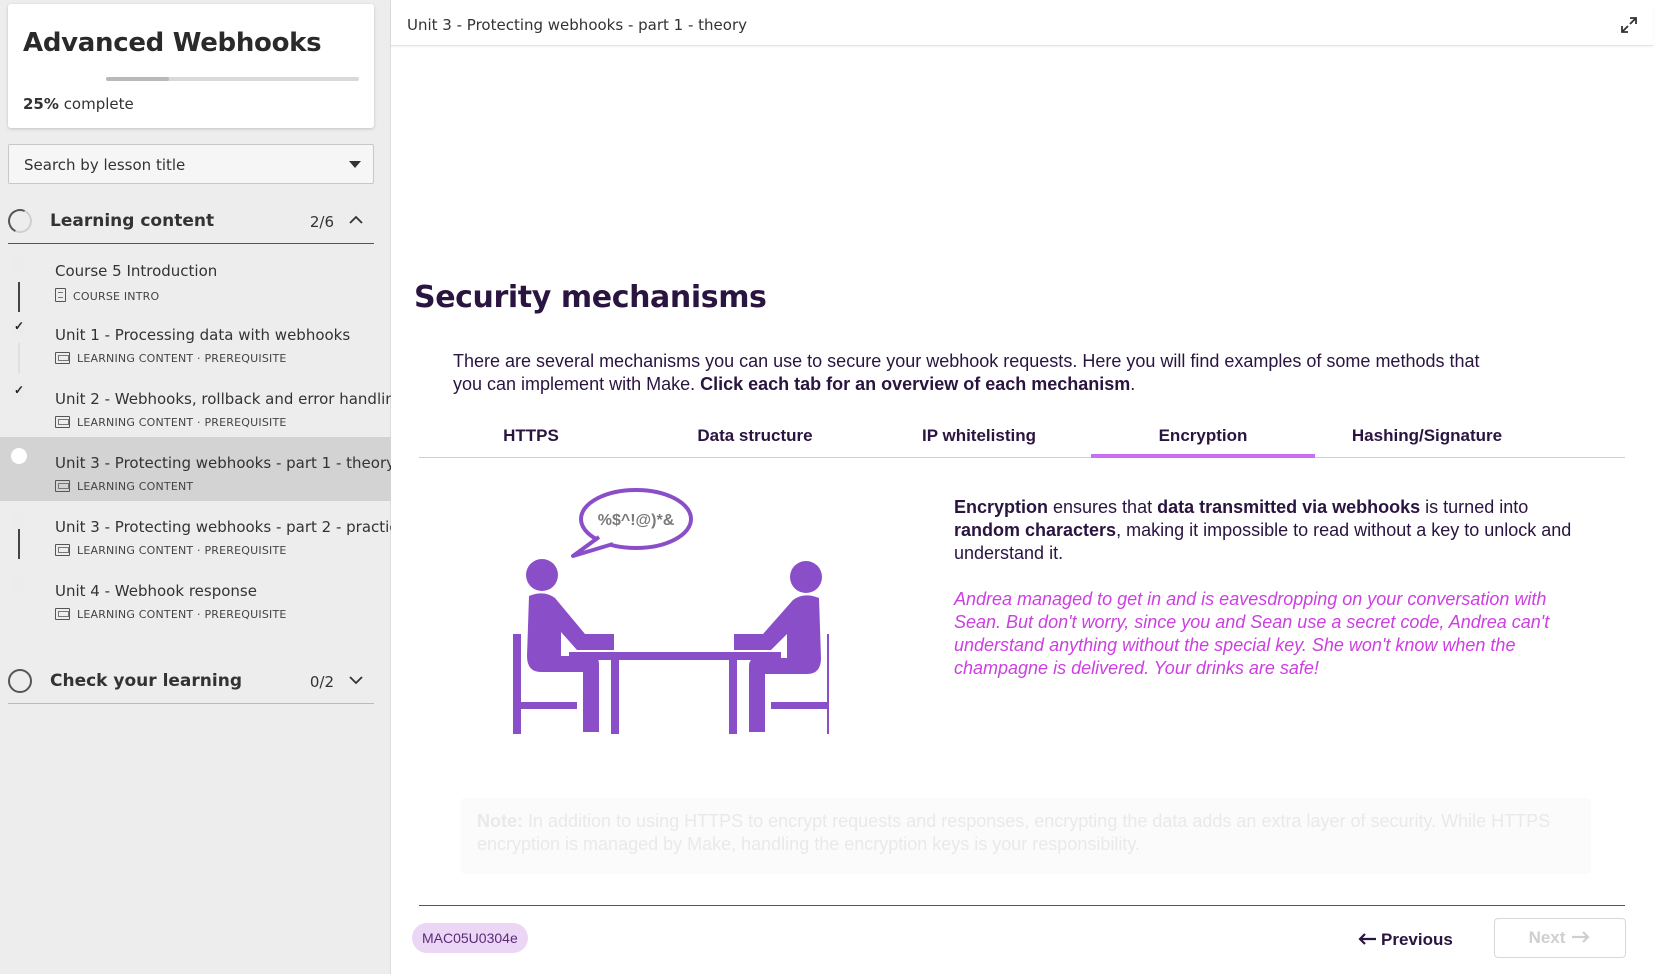 Image resolution: width=1657 pixels, height=974 pixels. Describe the element at coordinates (1560, 938) in the screenshot. I see `next-button: Next` at that location.